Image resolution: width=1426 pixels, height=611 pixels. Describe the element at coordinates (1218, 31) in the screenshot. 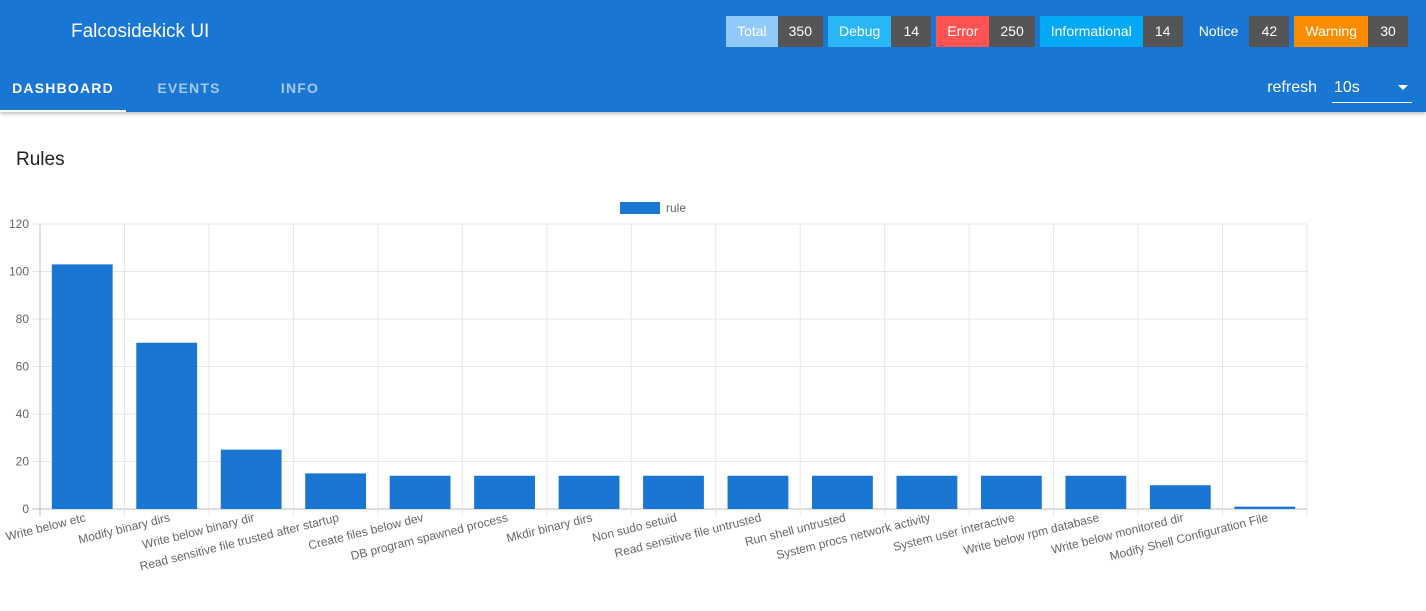

I see `badge-label: Notice` at that location.